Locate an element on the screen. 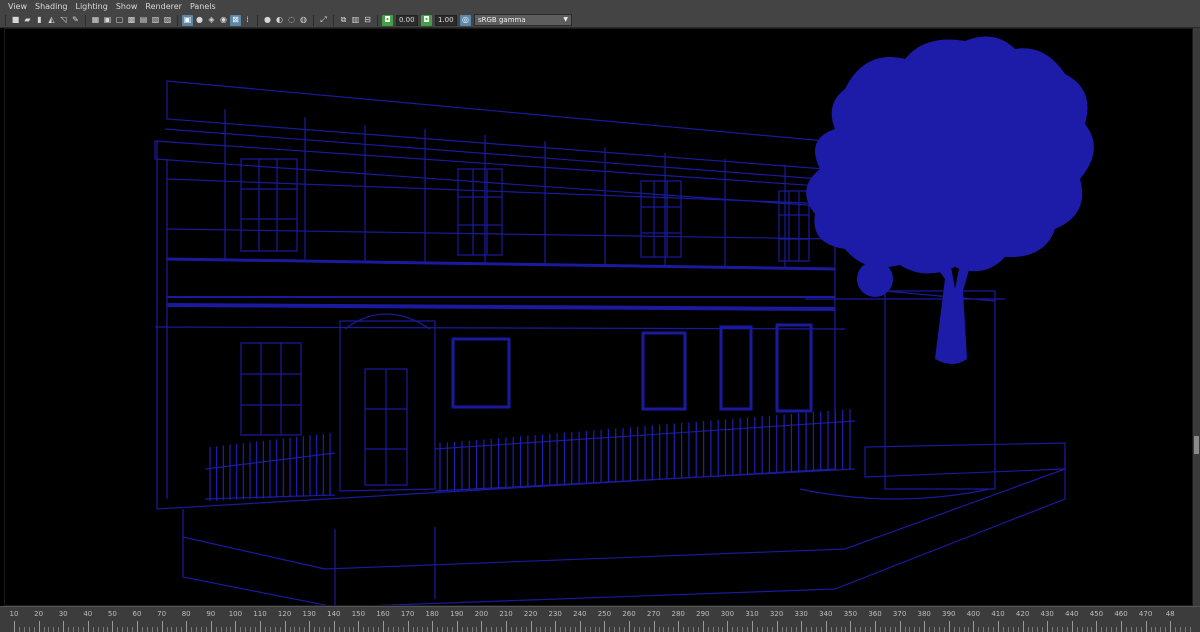  smooth-shade-icon: ● is located at coordinates (199, 20).